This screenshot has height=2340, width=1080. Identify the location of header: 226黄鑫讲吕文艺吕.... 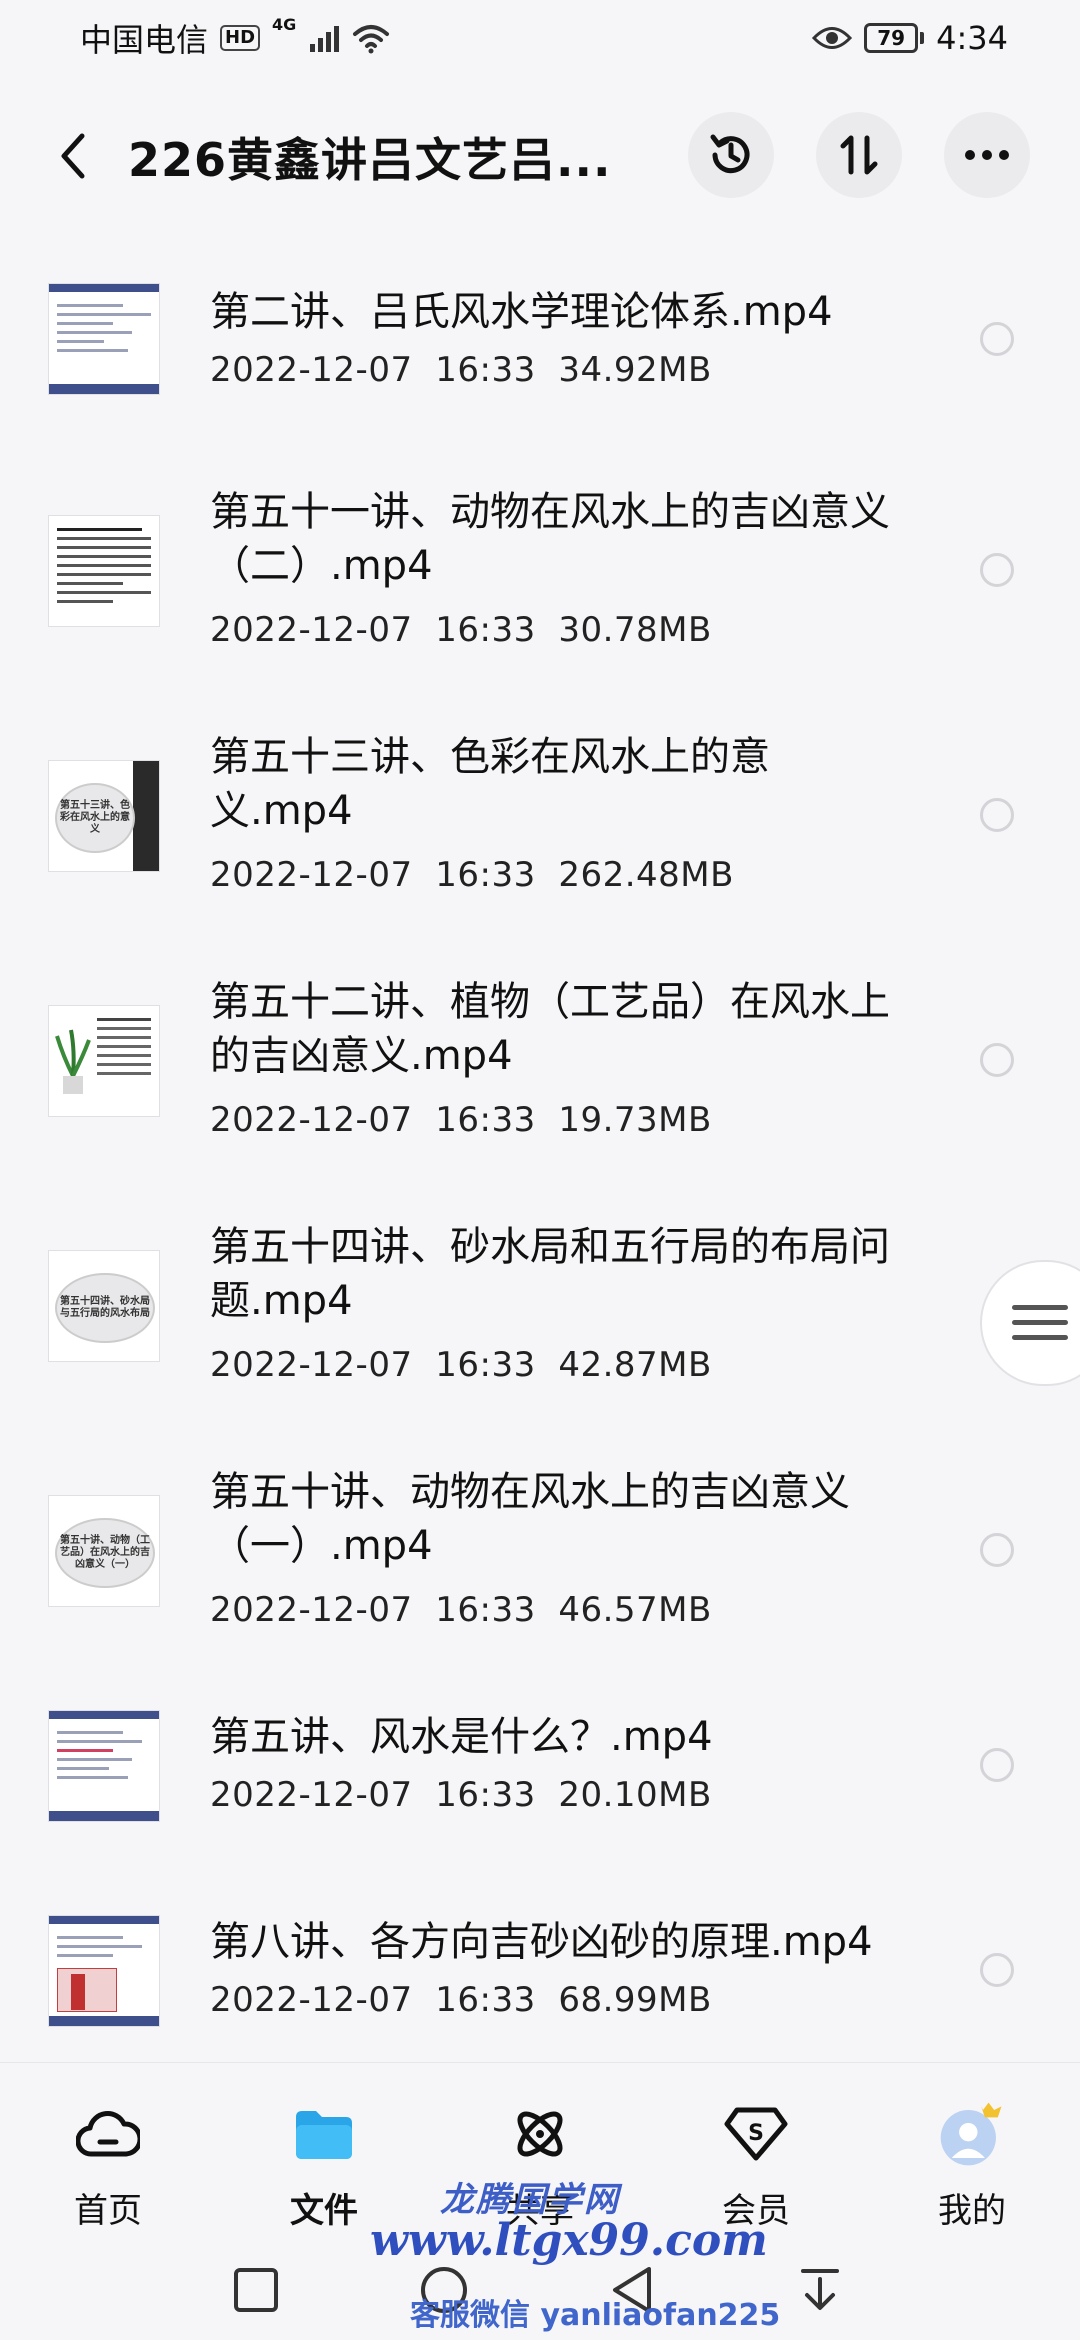
(540, 155).